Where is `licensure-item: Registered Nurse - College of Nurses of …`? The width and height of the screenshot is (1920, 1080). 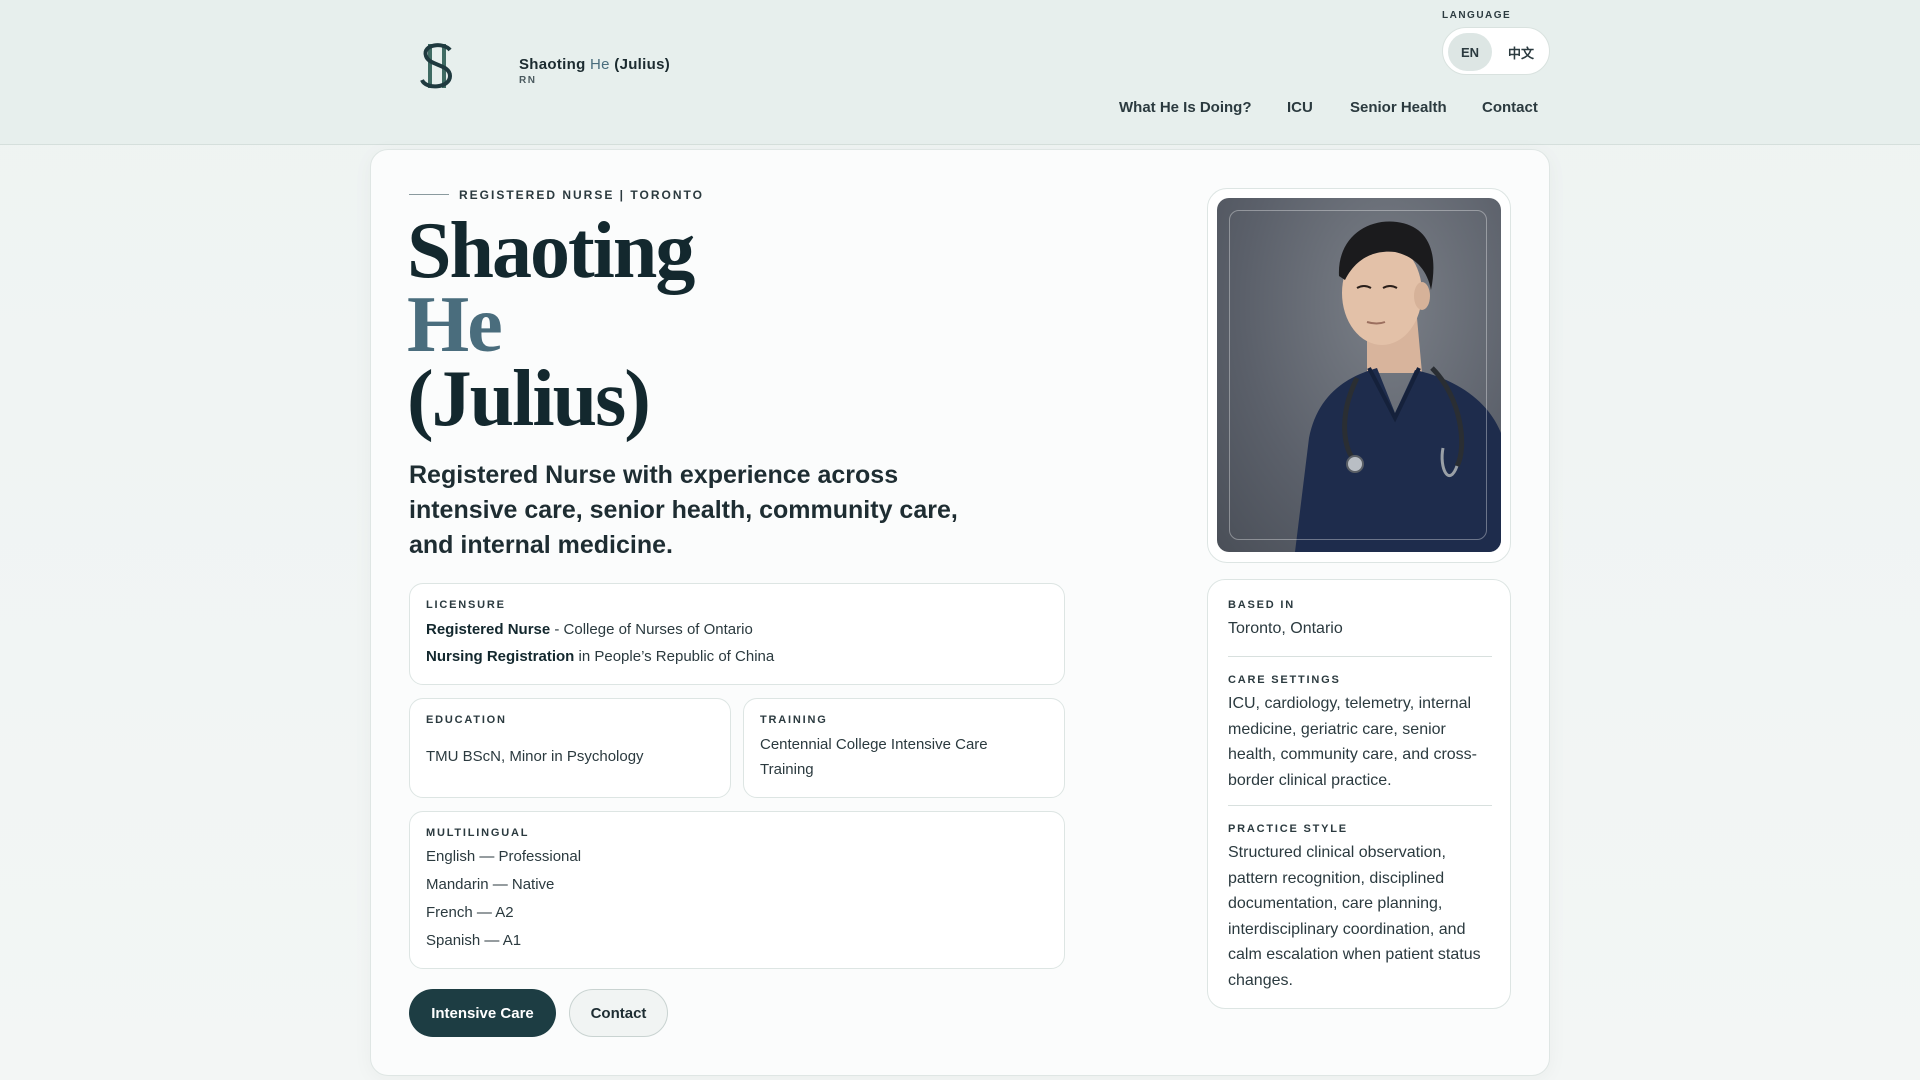
licensure-item: Registered Nurse - College of Nurses of … is located at coordinates (589, 629).